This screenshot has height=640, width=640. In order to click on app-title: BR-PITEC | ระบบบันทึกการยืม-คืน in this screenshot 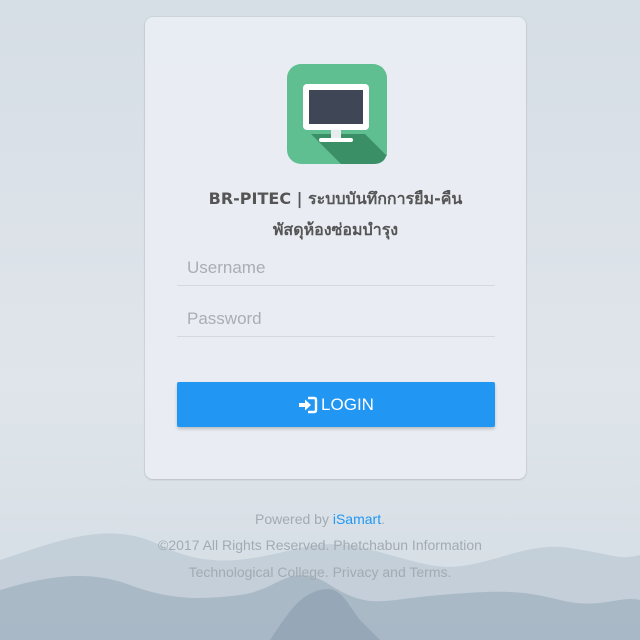, I will do `click(335, 198)`.